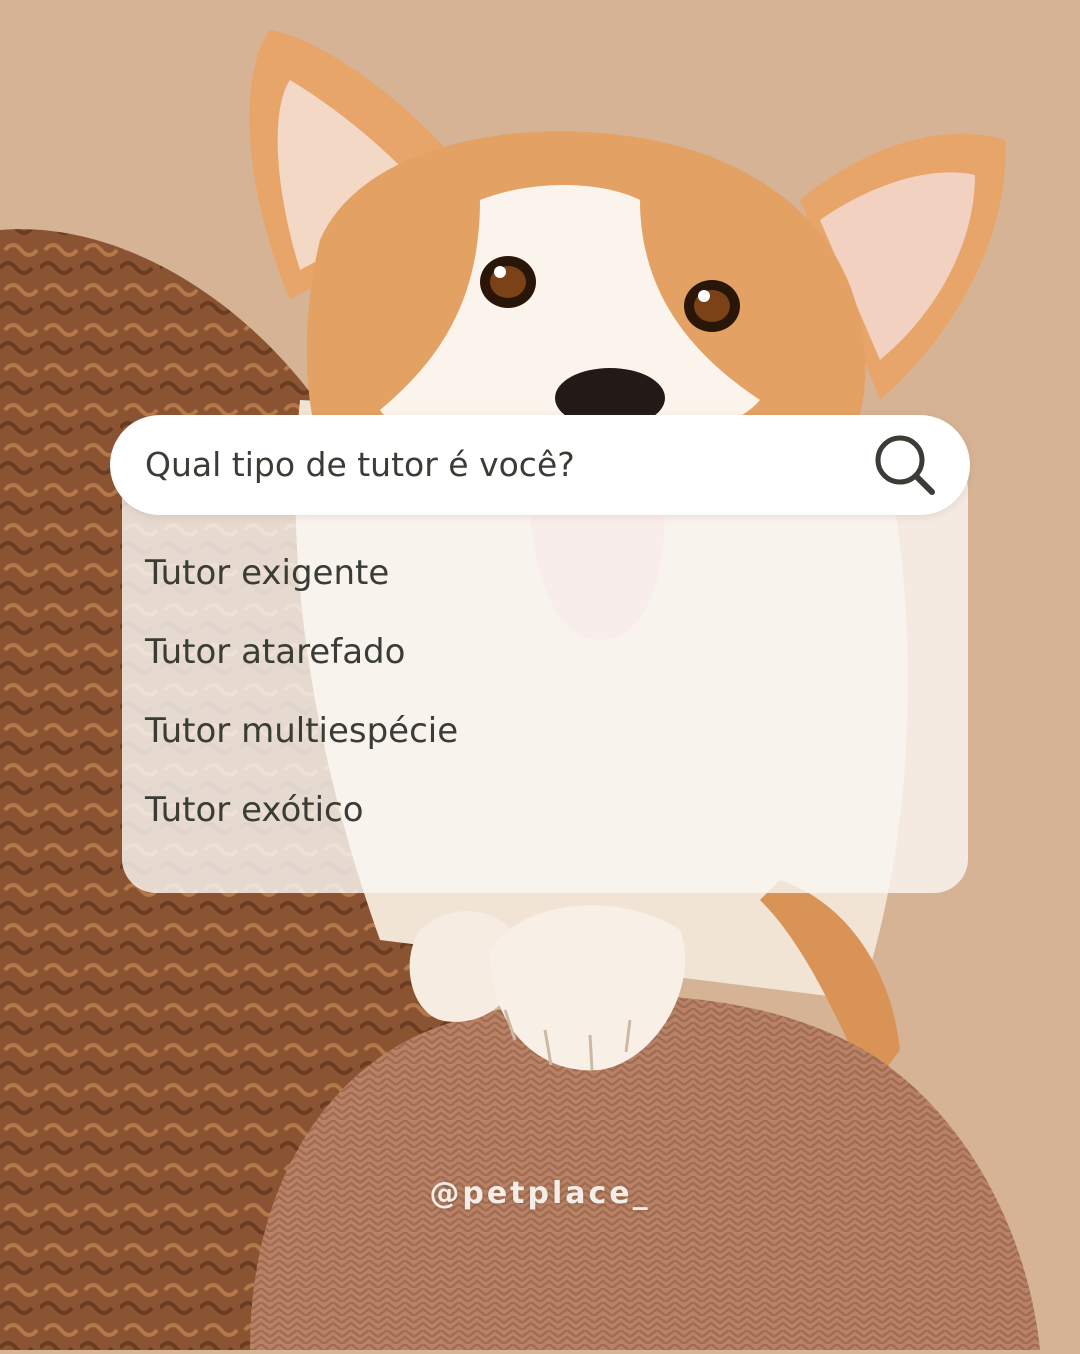 The image size is (1080, 1354). What do you see at coordinates (301, 731) in the screenshot?
I see `suggestion-item-multiespecie: Tutor multiespécie` at bounding box center [301, 731].